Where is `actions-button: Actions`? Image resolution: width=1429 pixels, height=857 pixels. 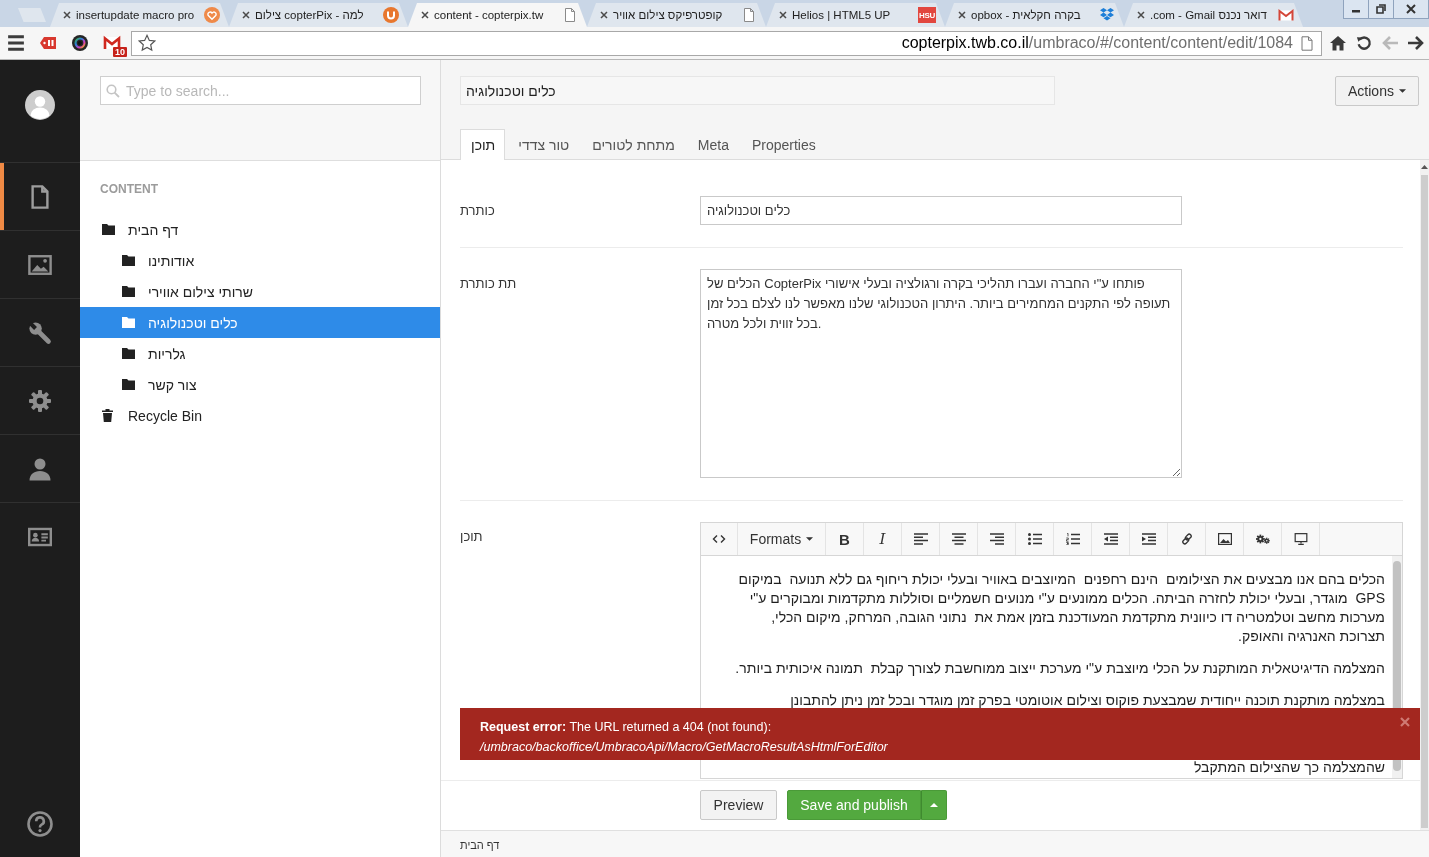
actions-button: Actions is located at coordinates (1377, 90).